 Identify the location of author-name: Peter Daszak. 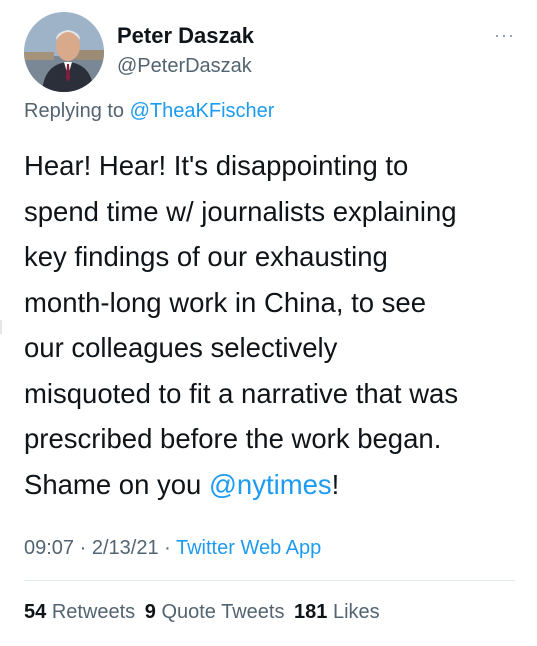
(185, 36).